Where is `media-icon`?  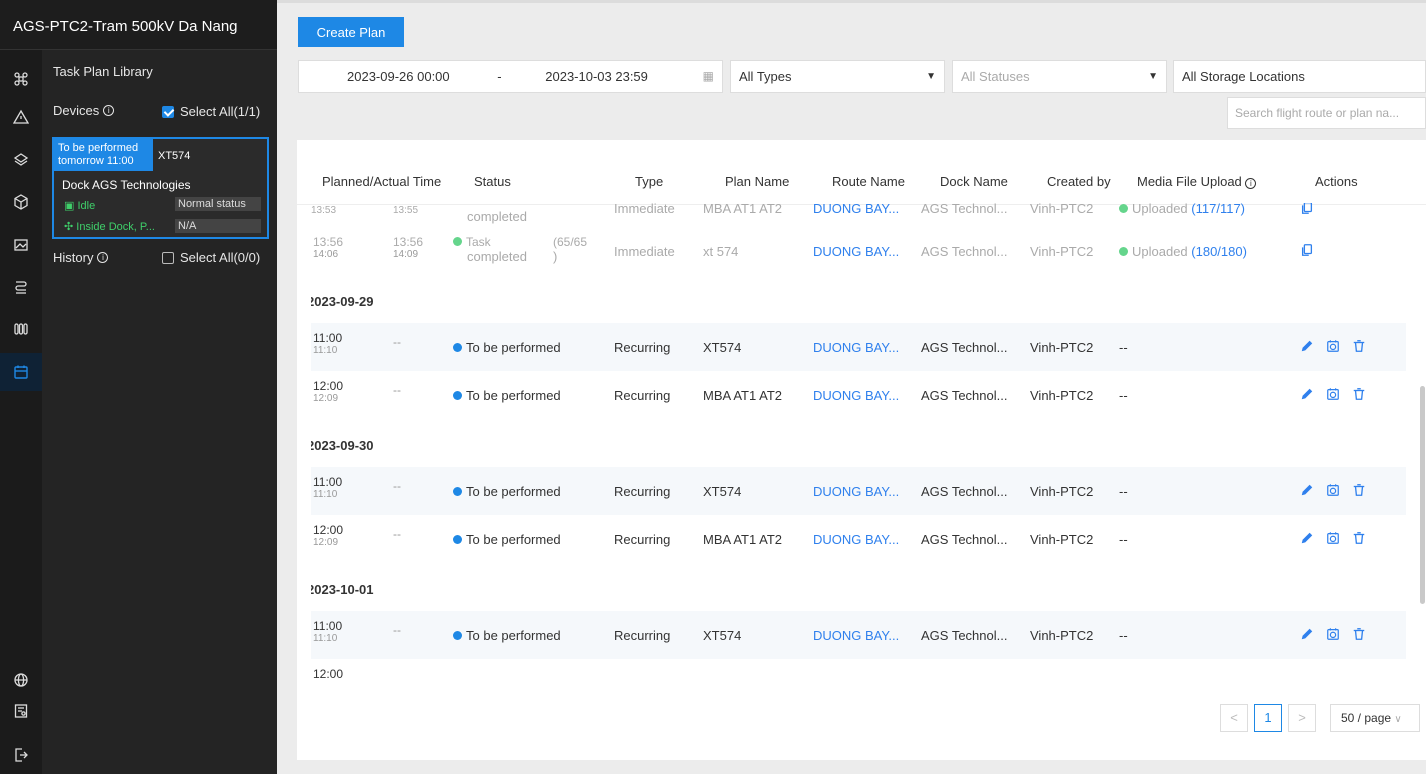
media-icon is located at coordinates (21, 245).